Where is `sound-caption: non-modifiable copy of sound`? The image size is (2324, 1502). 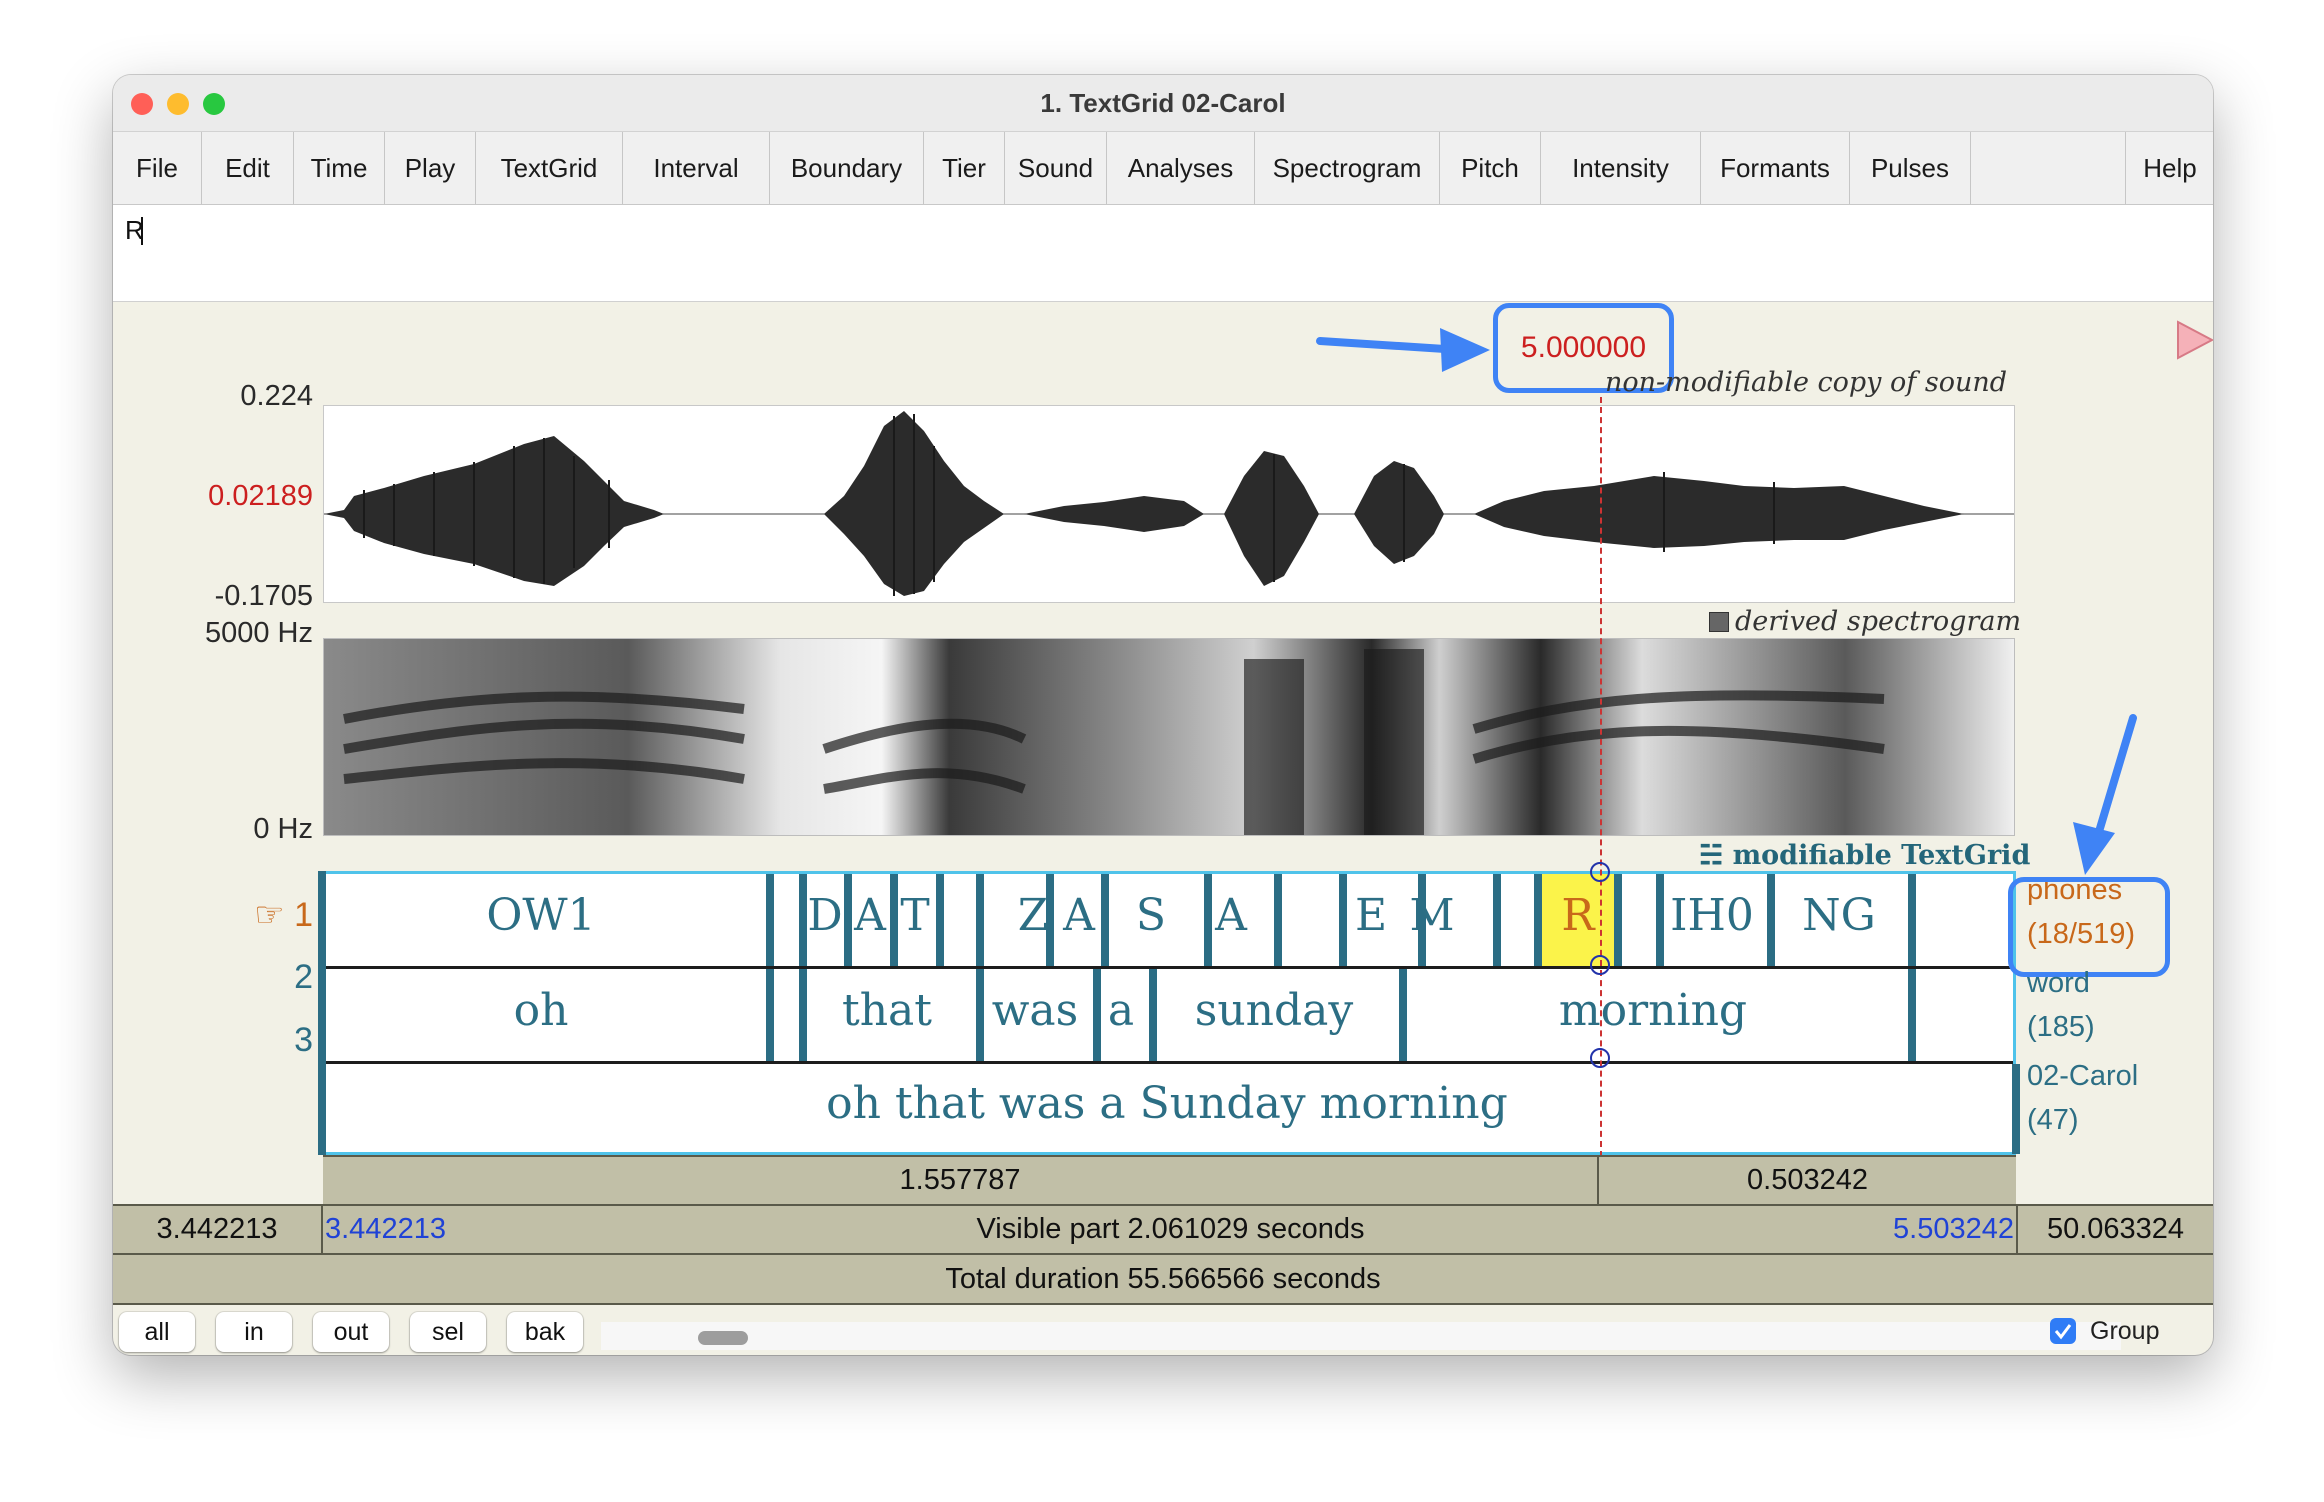 sound-caption: non-modifiable copy of sound is located at coordinates (1806, 382).